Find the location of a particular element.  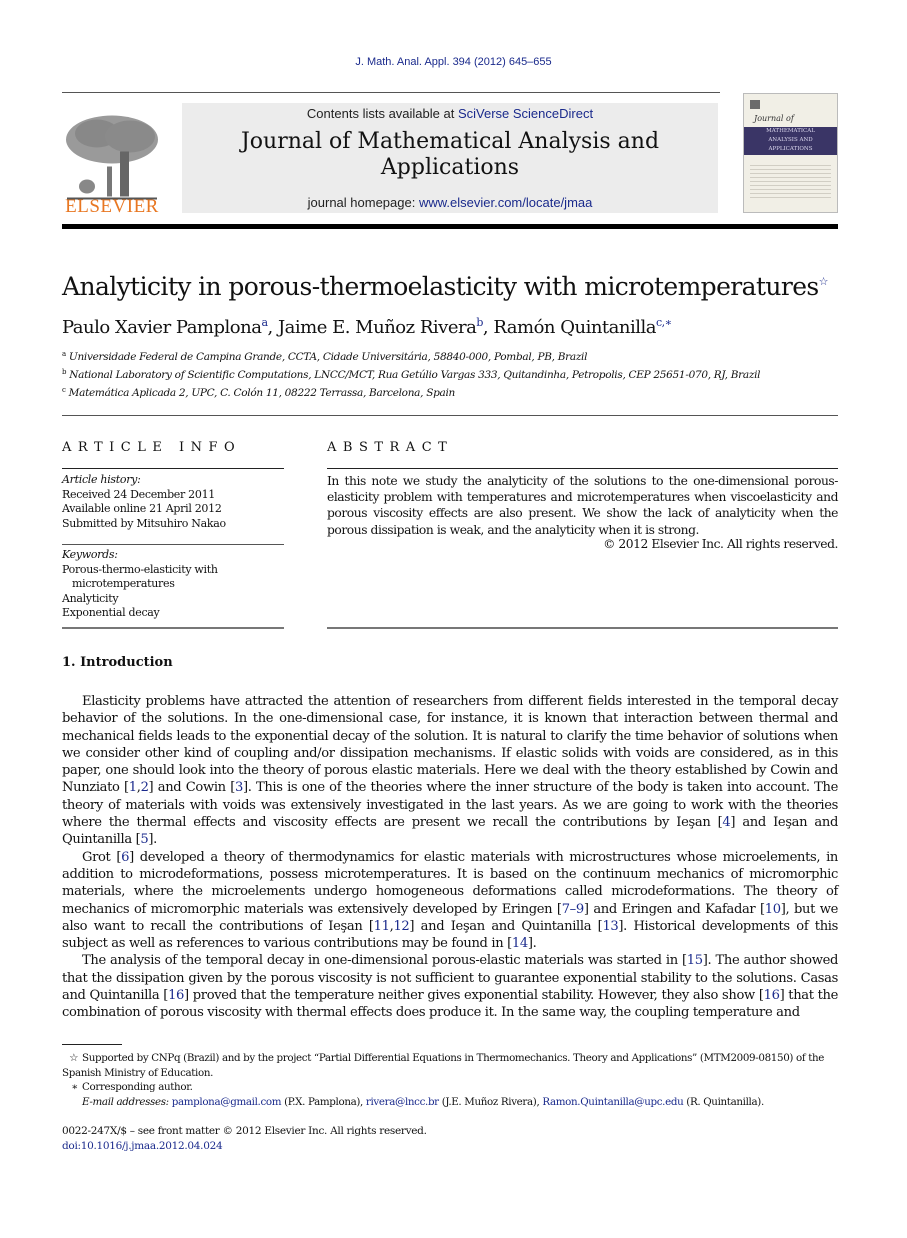

reference-link: 11 is located at coordinates (382, 926).